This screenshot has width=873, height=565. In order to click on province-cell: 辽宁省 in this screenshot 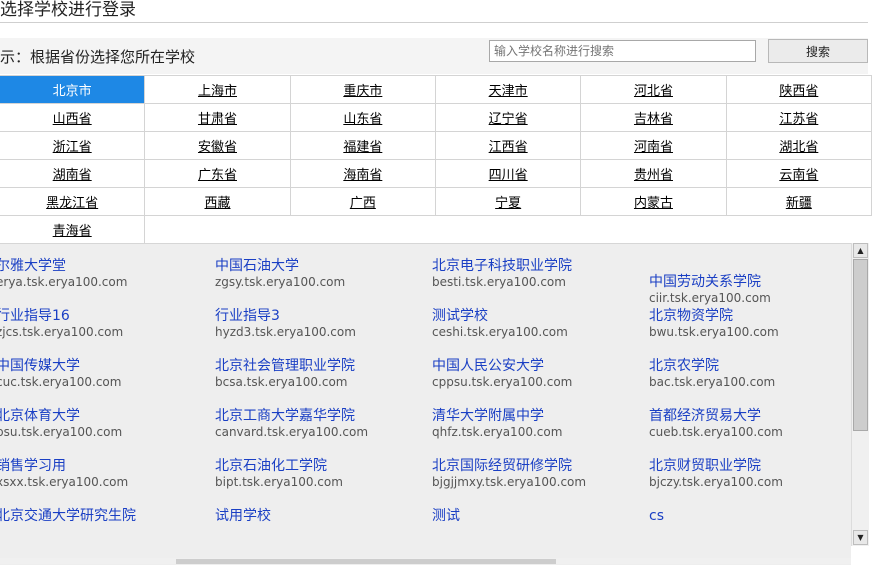, I will do `click(508, 117)`.